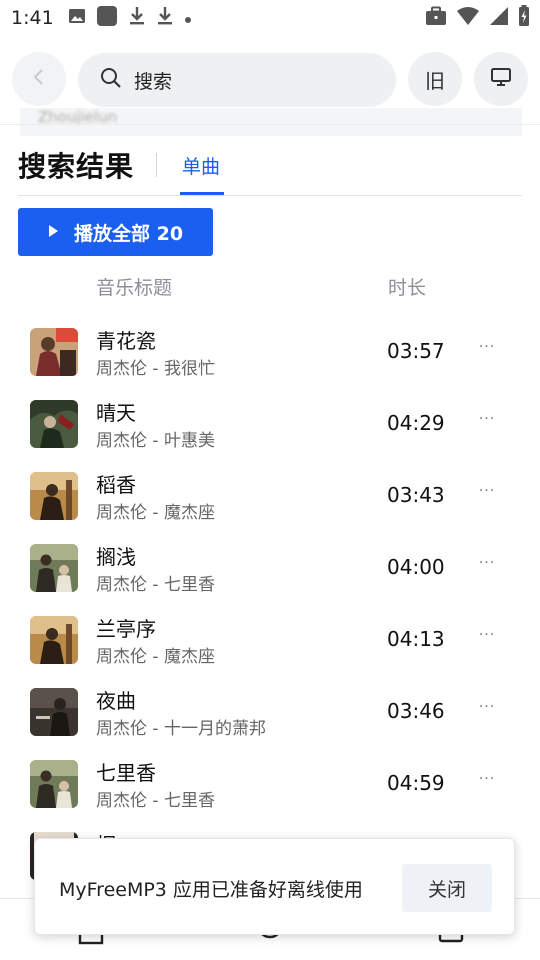  I want to click on monitor-icon, so click(501, 79).